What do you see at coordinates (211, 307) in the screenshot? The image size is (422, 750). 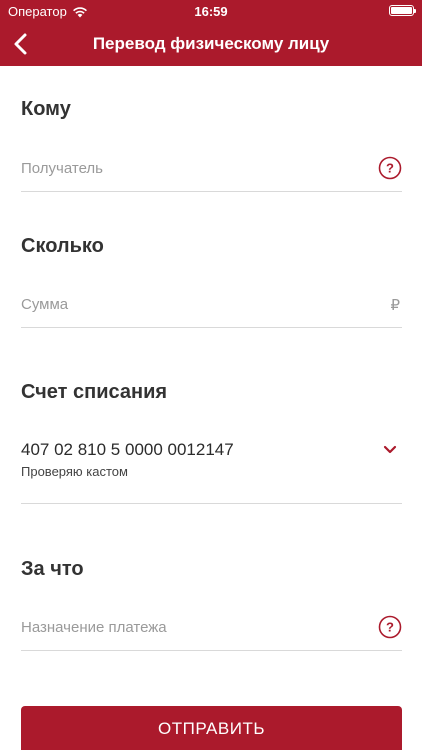 I see `amount-field: Сумма ₽` at bounding box center [211, 307].